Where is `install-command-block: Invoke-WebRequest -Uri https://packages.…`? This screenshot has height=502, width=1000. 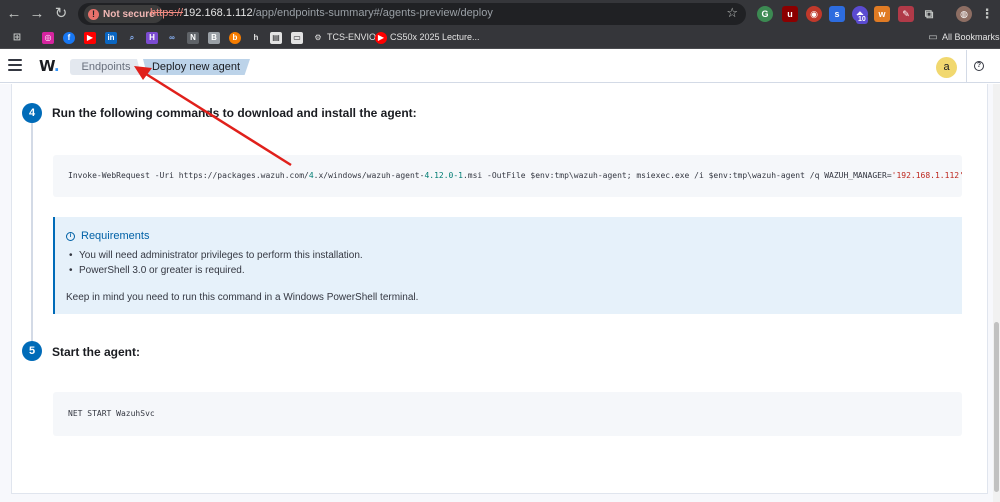 install-command-block: Invoke-WebRequest -Uri https://packages.… is located at coordinates (508, 176).